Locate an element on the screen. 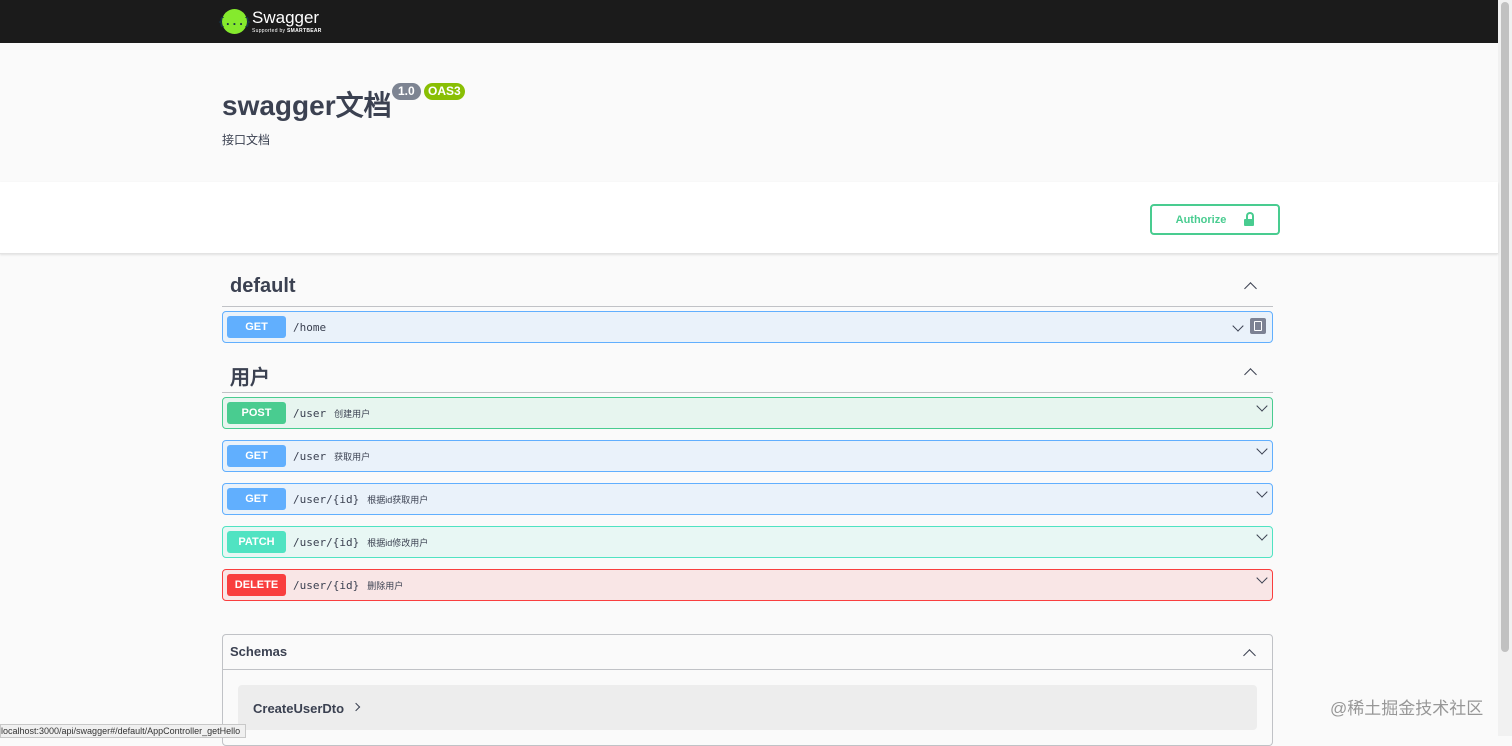  operation-get-user: GET /user 获取用户 is located at coordinates (747, 456).